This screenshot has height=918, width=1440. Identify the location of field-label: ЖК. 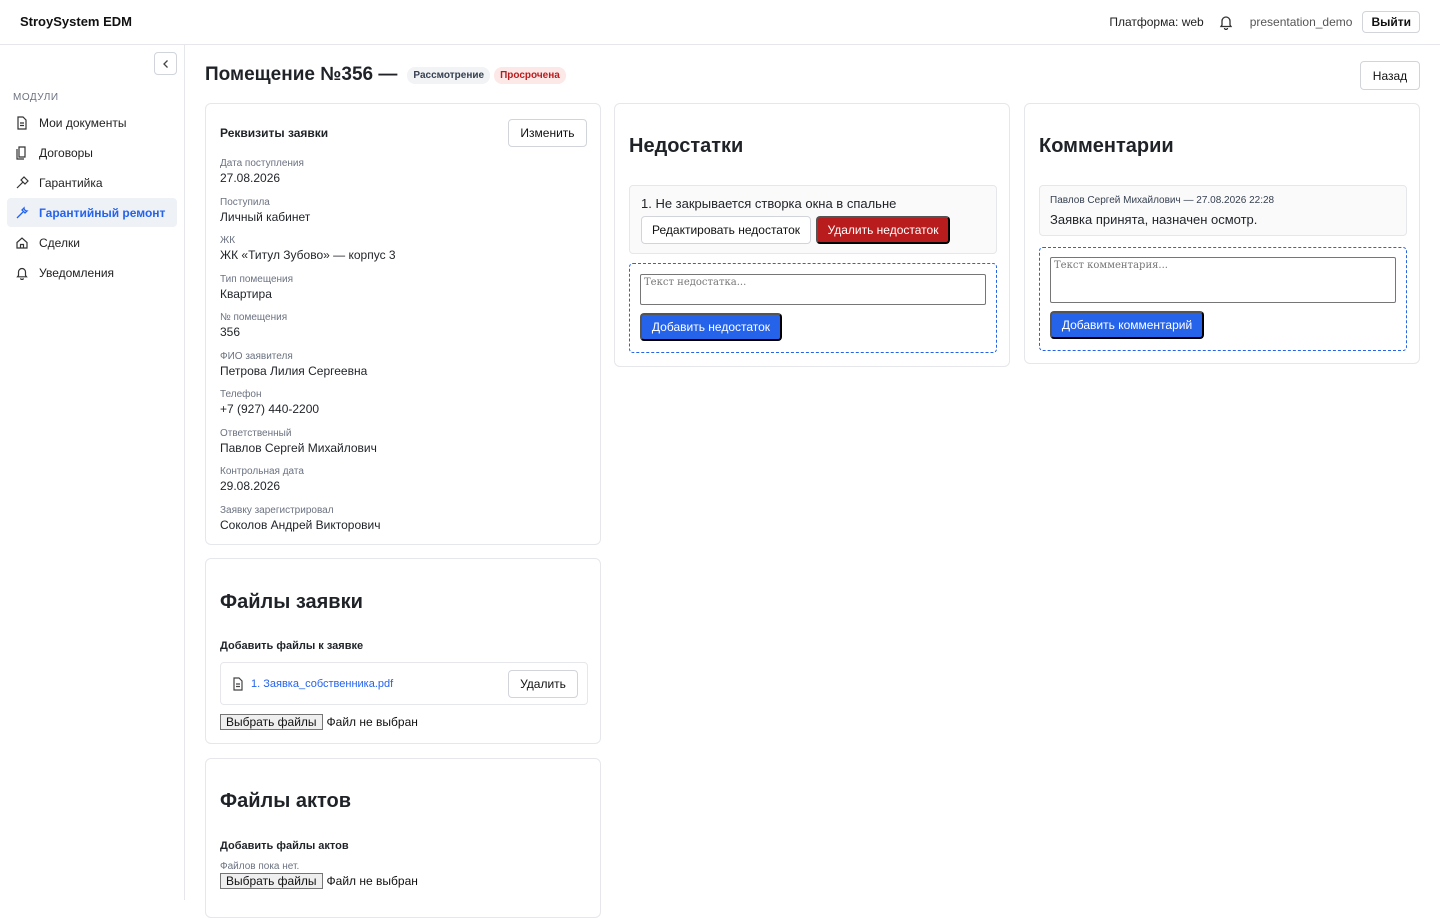
(228, 240).